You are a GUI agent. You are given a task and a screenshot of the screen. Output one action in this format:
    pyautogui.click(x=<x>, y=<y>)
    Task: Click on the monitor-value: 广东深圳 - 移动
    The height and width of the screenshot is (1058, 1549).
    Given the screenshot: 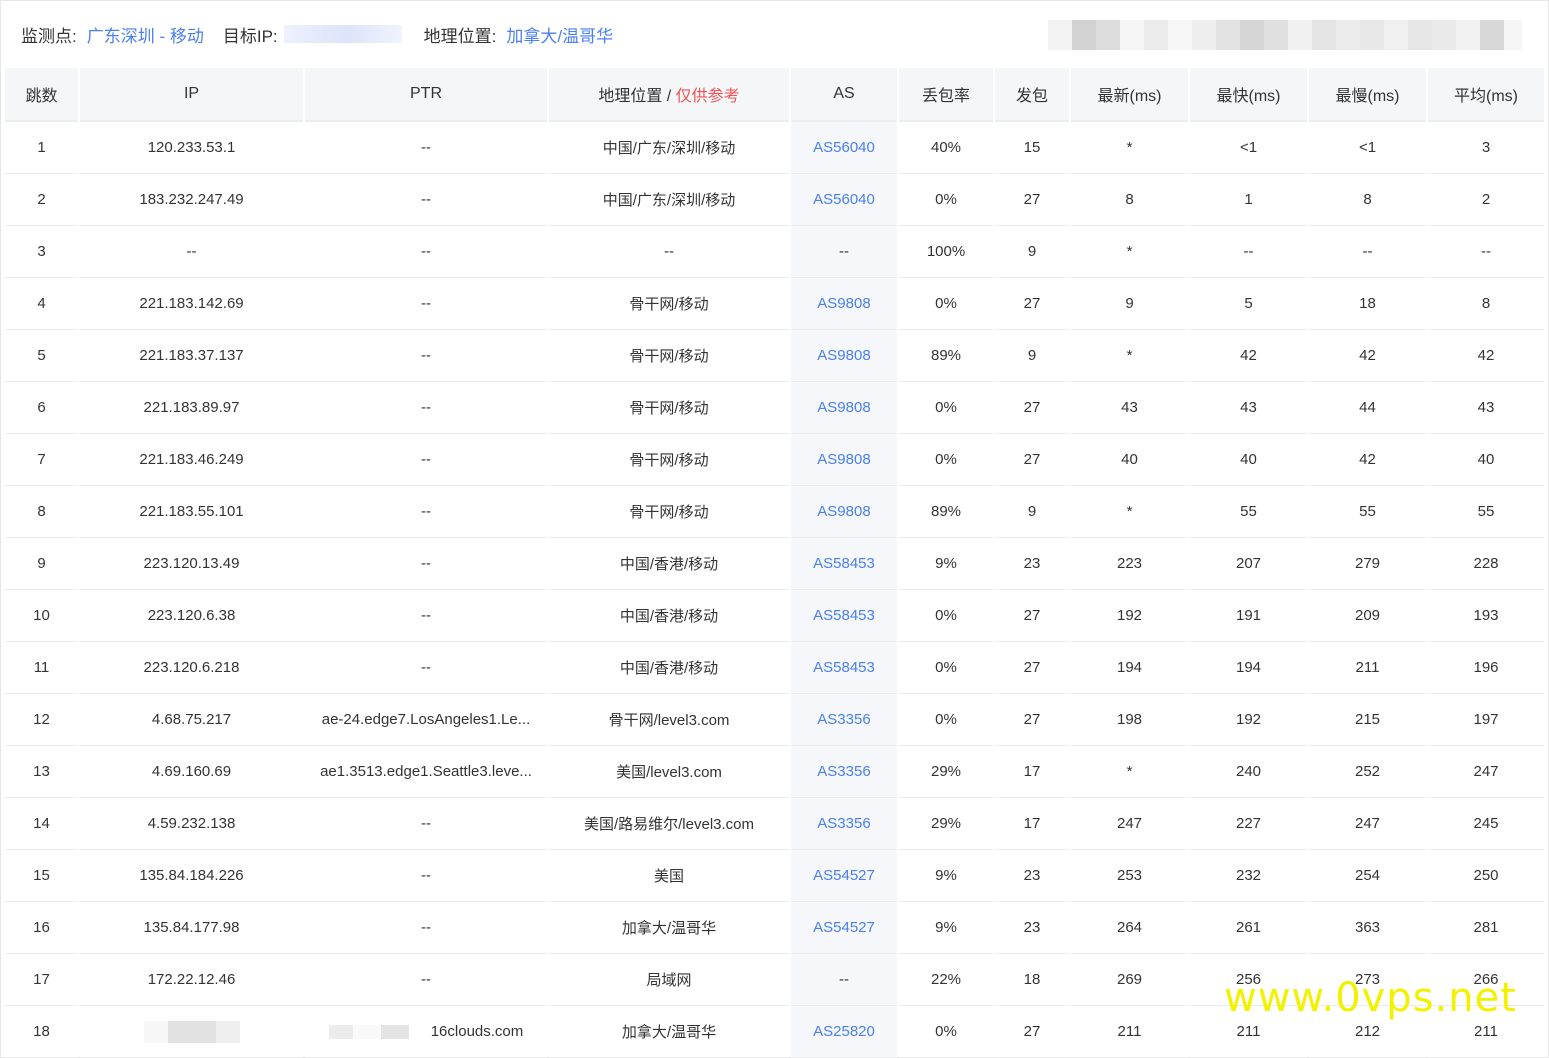 What is the action you would take?
    pyautogui.click(x=145, y=34)
    